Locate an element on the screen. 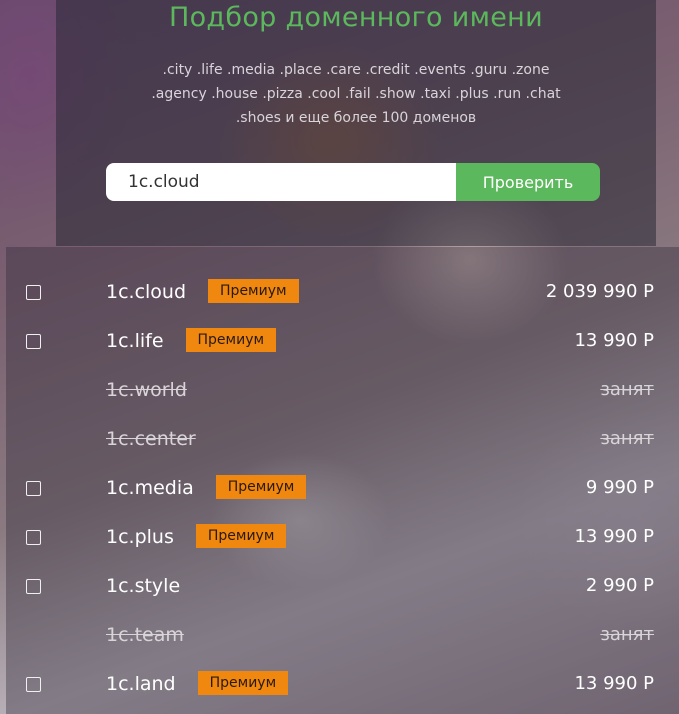 The height and width of the screenshot is (714, 679). domain-price: 9 990 Р is located at coordinates (619, 487).